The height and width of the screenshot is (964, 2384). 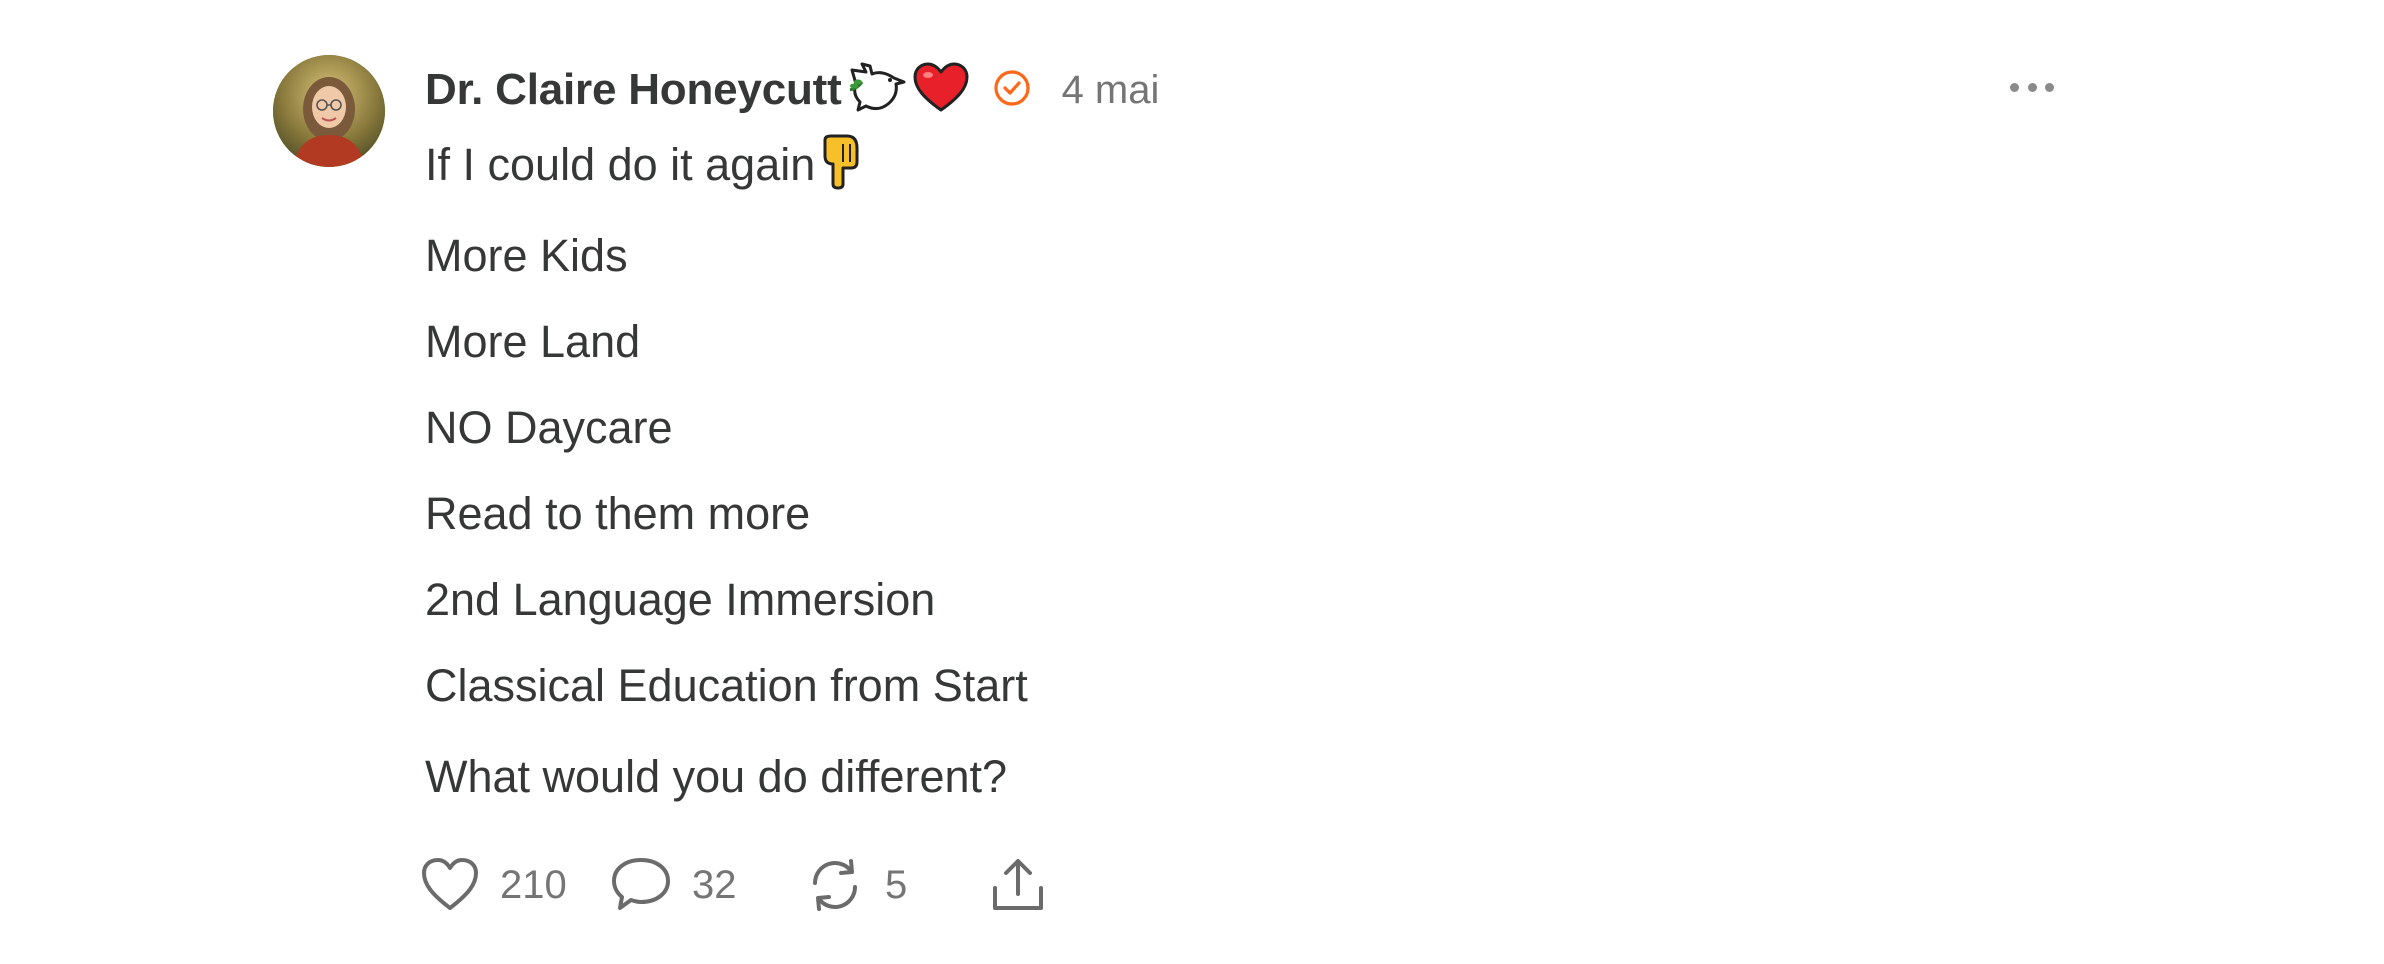 What do you see at coordinates (633, 90) in the screenshot?
I see `author-name: Dr. Claire Honeycutt` at bounding box center [633, 90].